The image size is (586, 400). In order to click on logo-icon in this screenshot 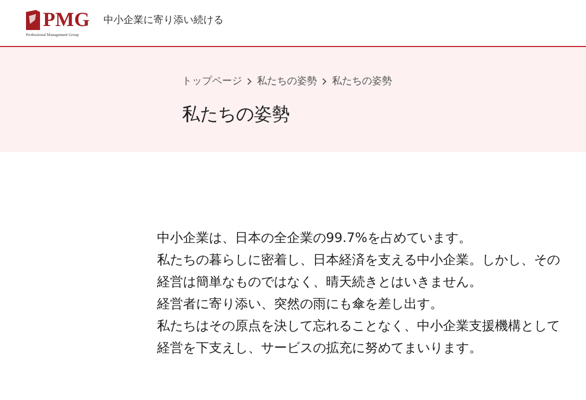, I will do `click(33, 20)`.